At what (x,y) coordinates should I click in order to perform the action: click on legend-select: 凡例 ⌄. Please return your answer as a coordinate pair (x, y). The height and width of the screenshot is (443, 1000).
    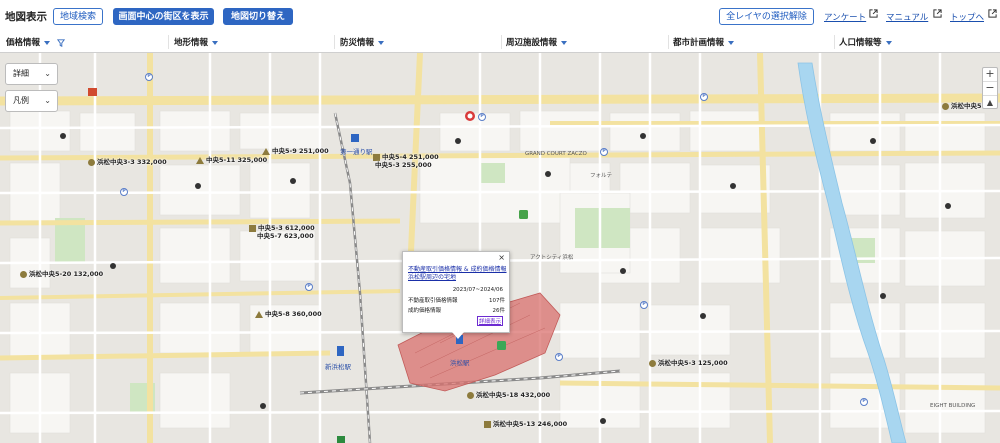
    Looking at the image, I should click on (31, 101).